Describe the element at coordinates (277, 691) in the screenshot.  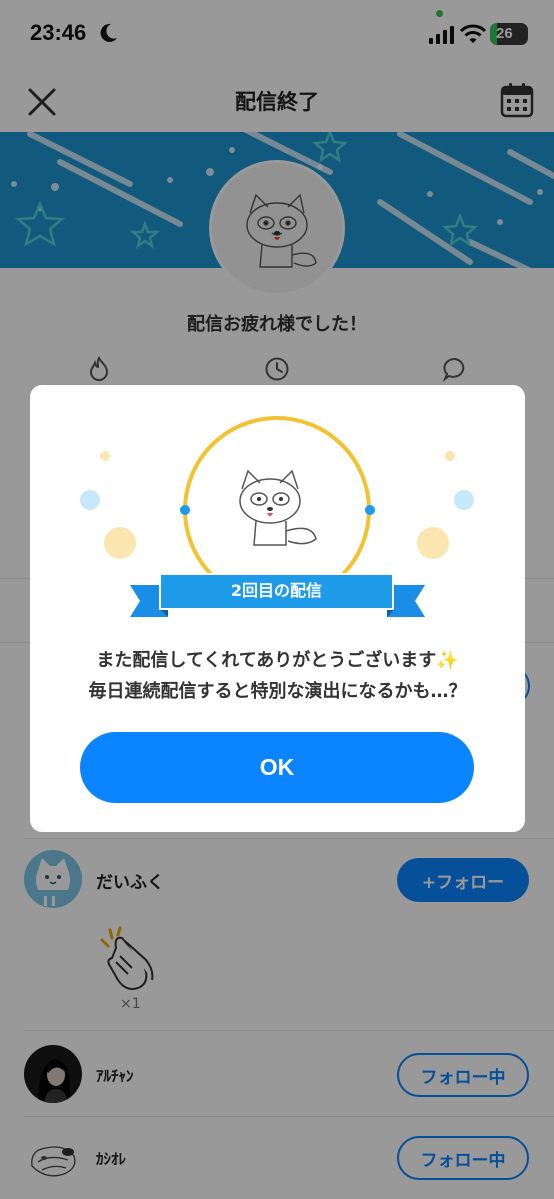
I see `dialog-message-line2: 毎日連続配信すると特別な演出になるかも…？` at that location.